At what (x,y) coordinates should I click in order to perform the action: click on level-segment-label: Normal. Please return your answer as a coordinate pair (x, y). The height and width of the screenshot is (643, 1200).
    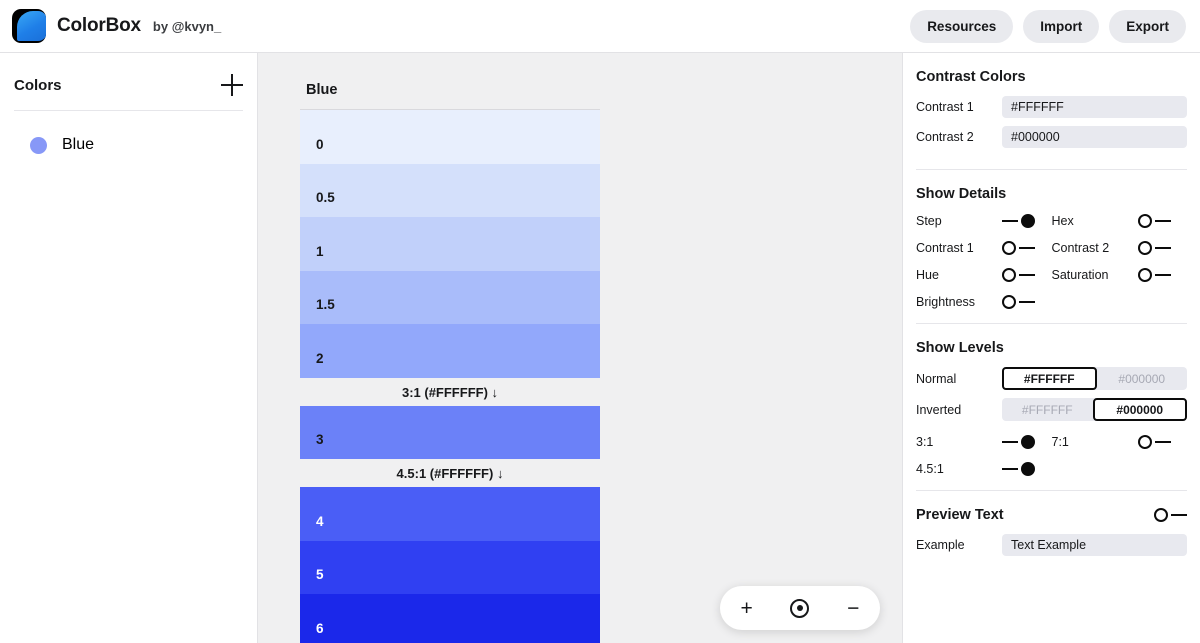
    Looking at the image, I should click on (936, 378).